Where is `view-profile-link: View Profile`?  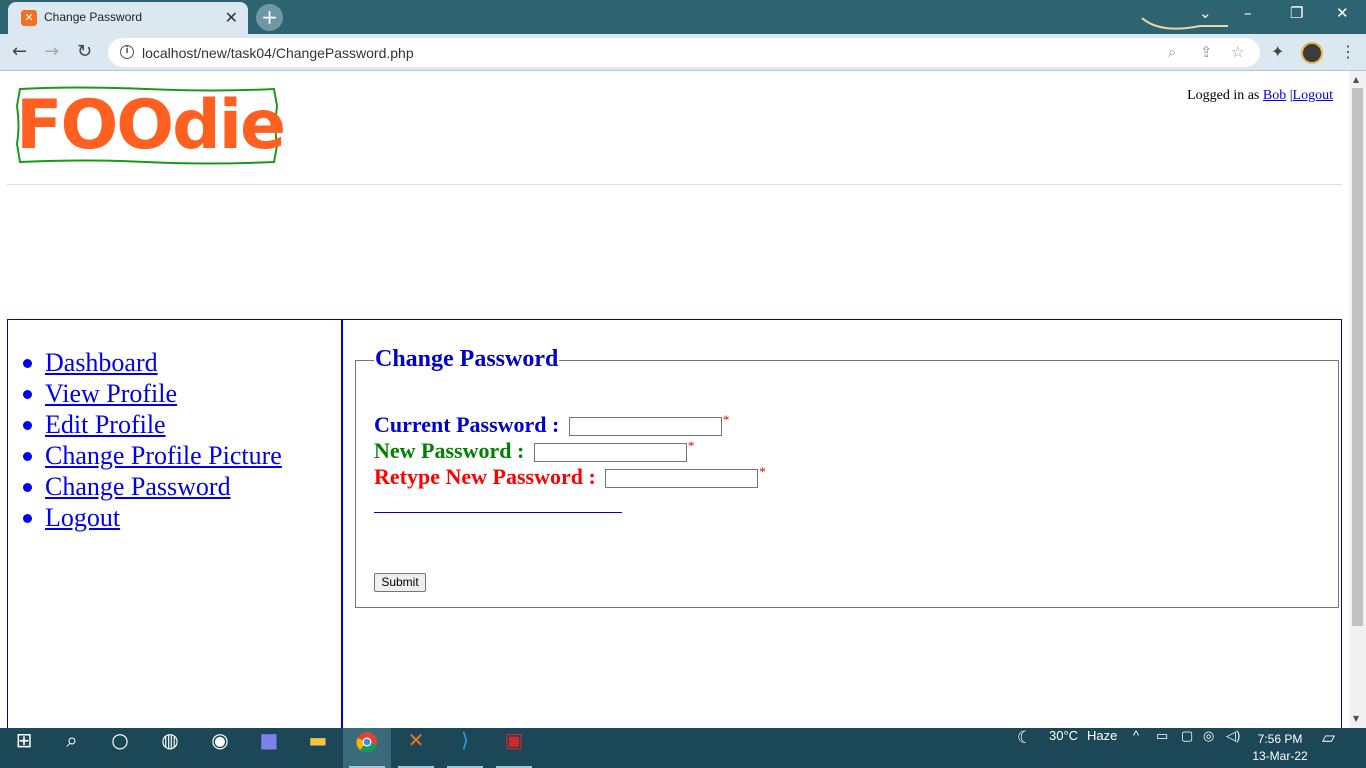
view-profile-link: View Profile is located at coordinates (111, 393).